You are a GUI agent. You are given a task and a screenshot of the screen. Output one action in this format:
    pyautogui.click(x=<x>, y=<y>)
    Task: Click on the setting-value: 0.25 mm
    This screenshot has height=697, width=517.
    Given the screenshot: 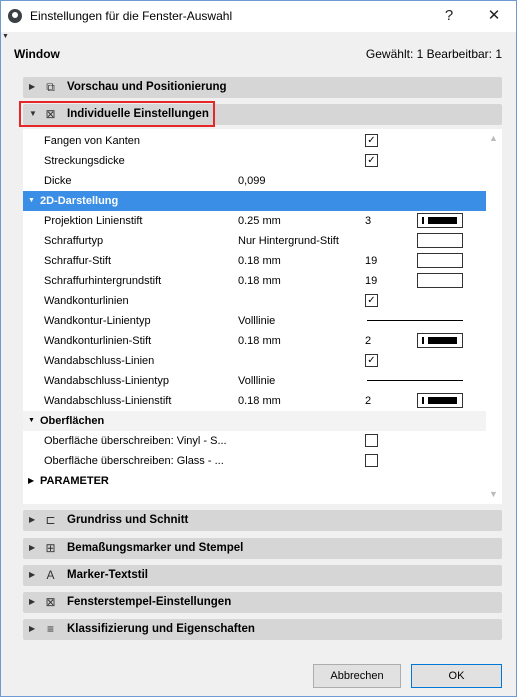 What is the action you would take?
    pyautogui.click(x=259, y=221)
    